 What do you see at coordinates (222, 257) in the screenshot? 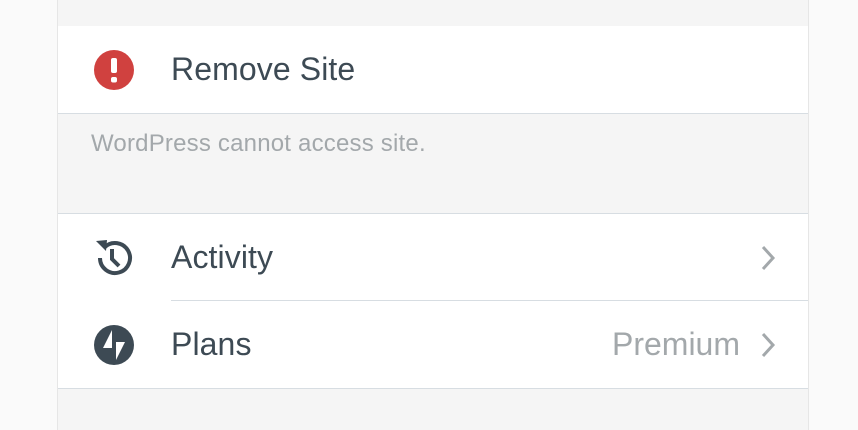
I see `menu-item-activity-label: Activity` at bounding box center [222, 257].